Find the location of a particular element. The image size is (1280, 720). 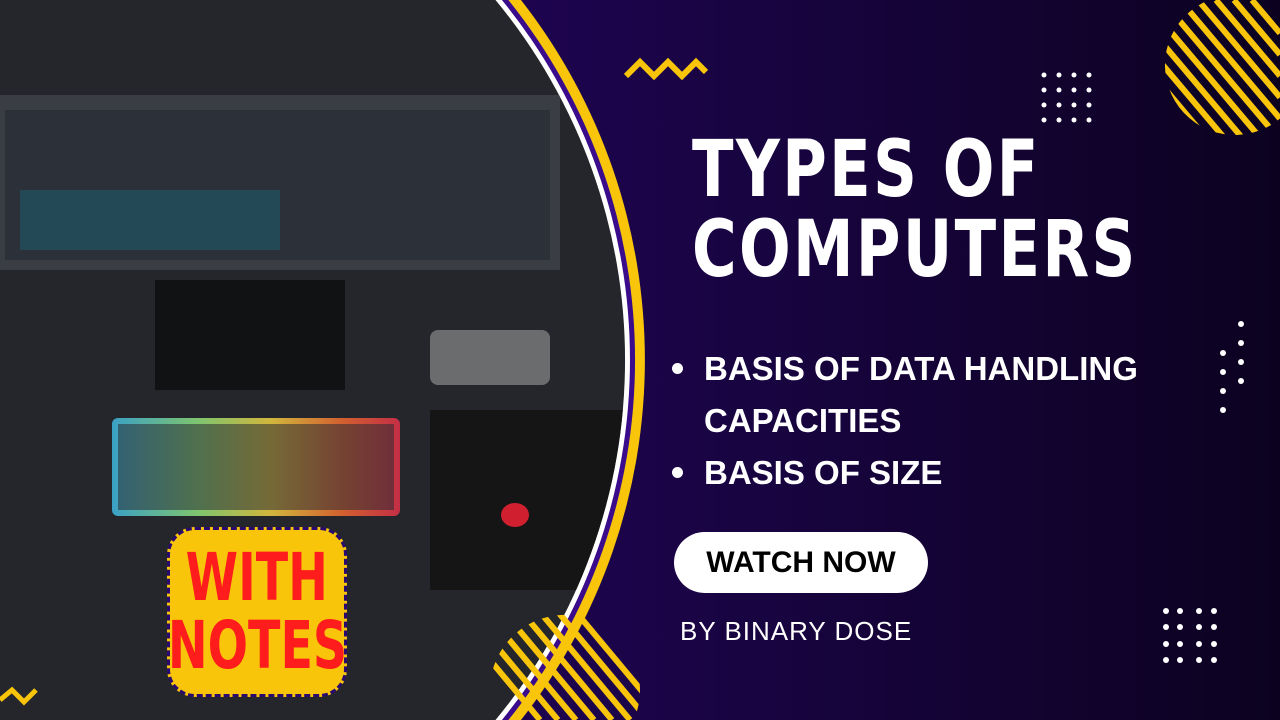

badge-line: NOTES is located at coordinates (257, 645).